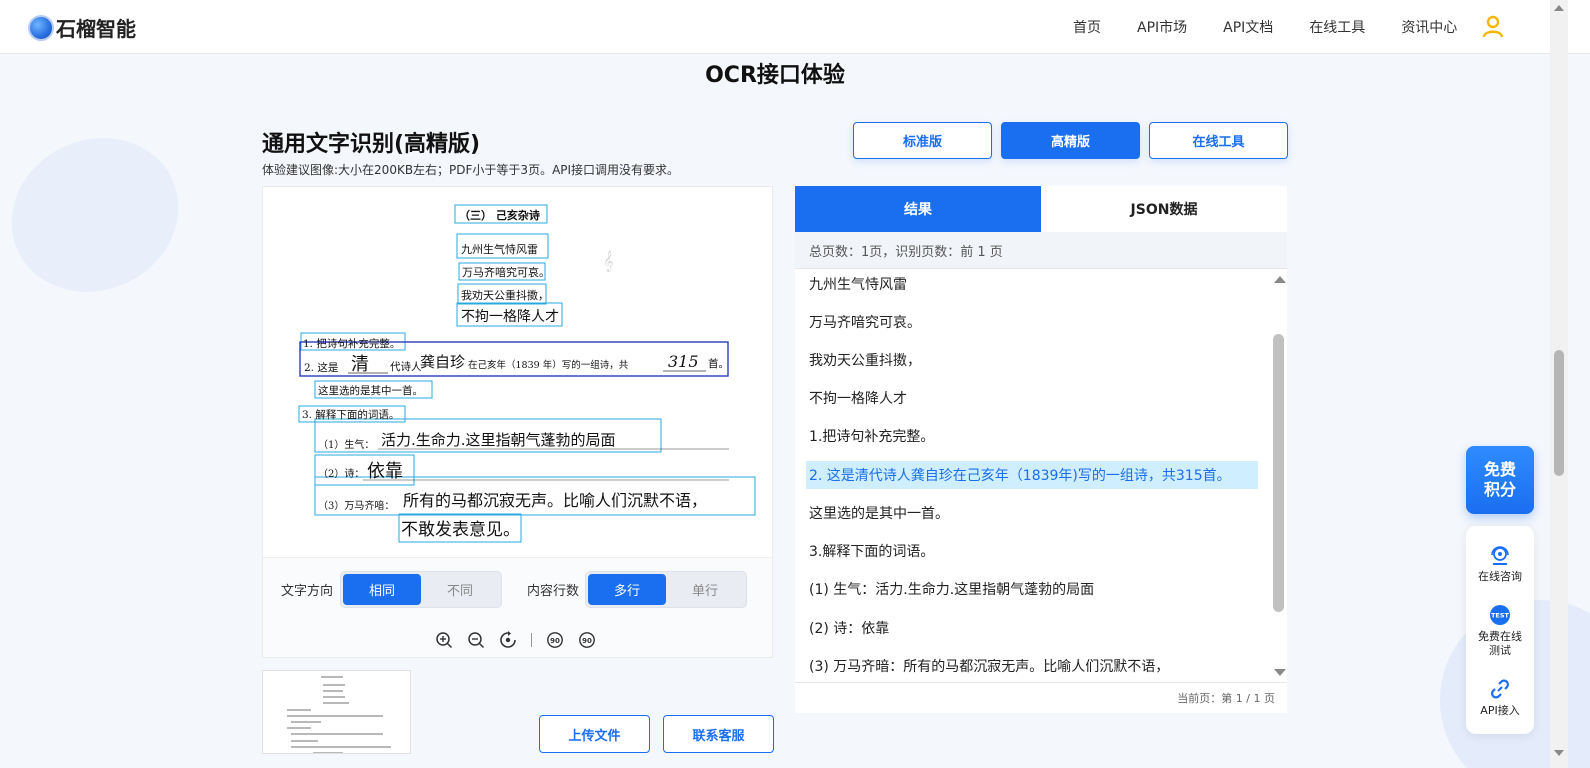 This screenshot has height=768, width=1590. I want to click on scroll-down-arrow-icon, so click(1280, 672).